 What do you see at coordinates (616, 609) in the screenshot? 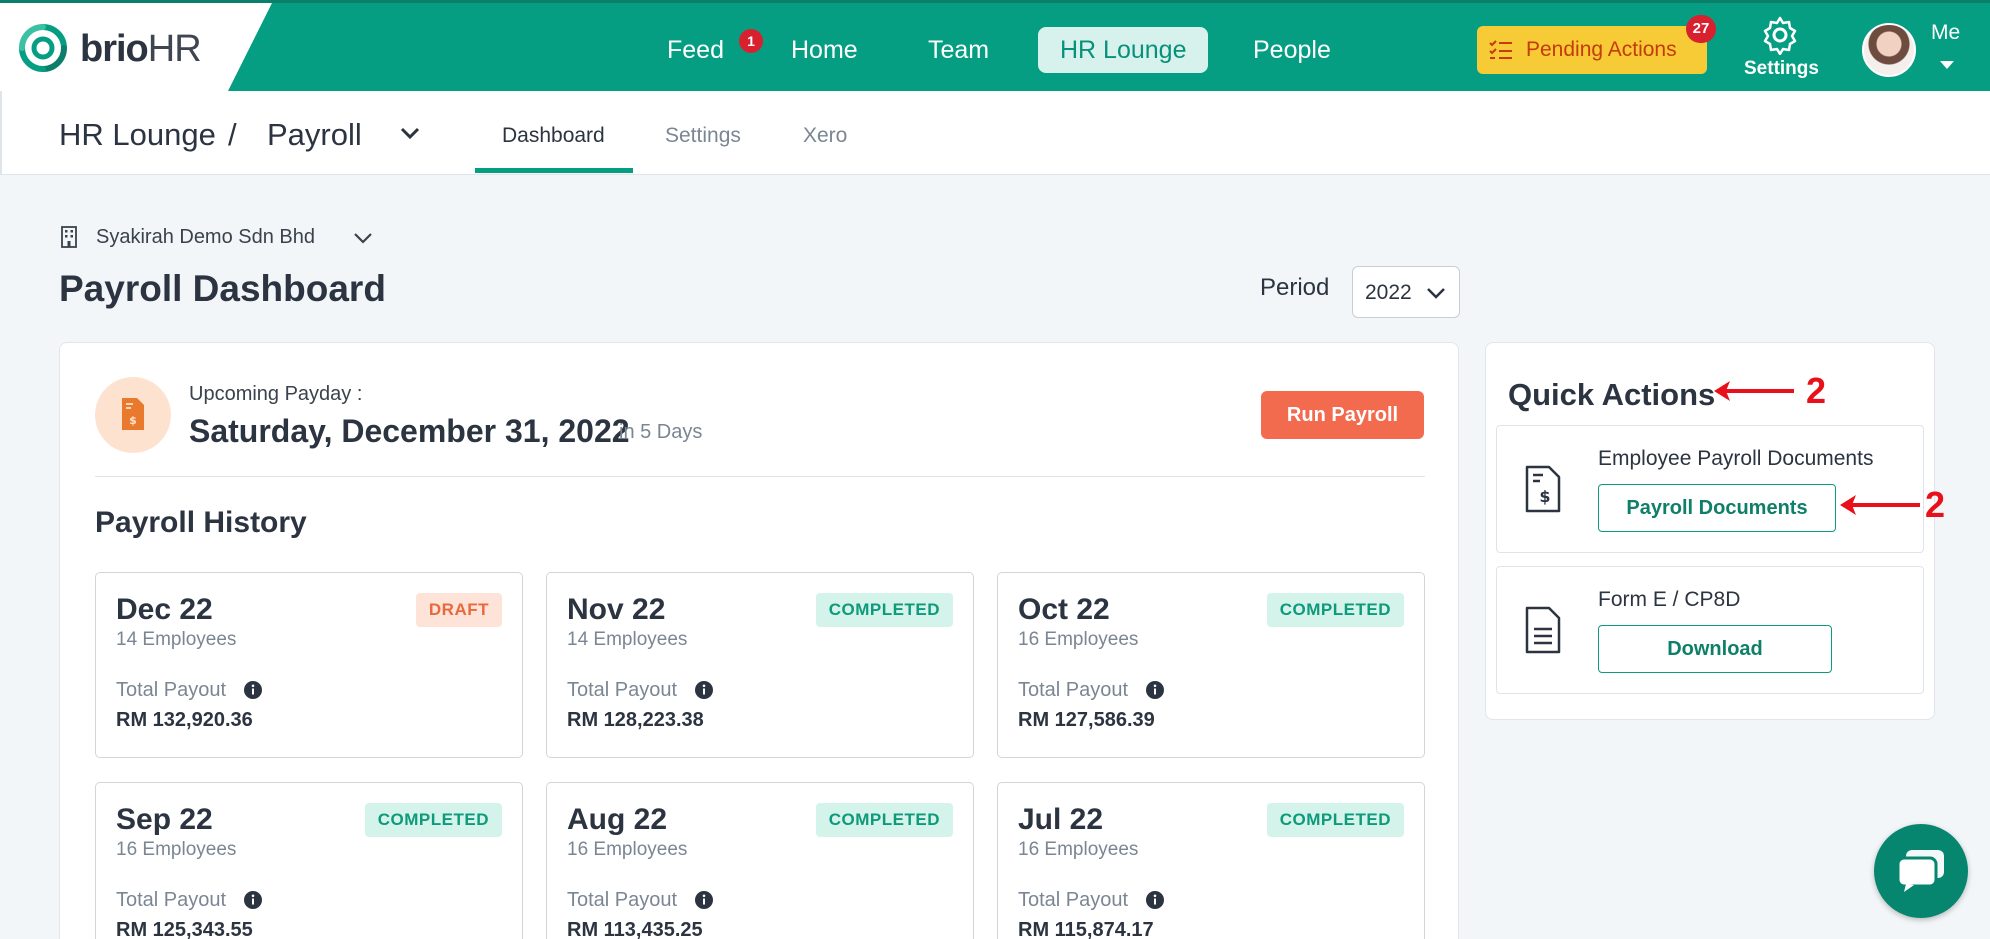
I see `payroll-month: Nov 22` at bounding box center [616, 609].